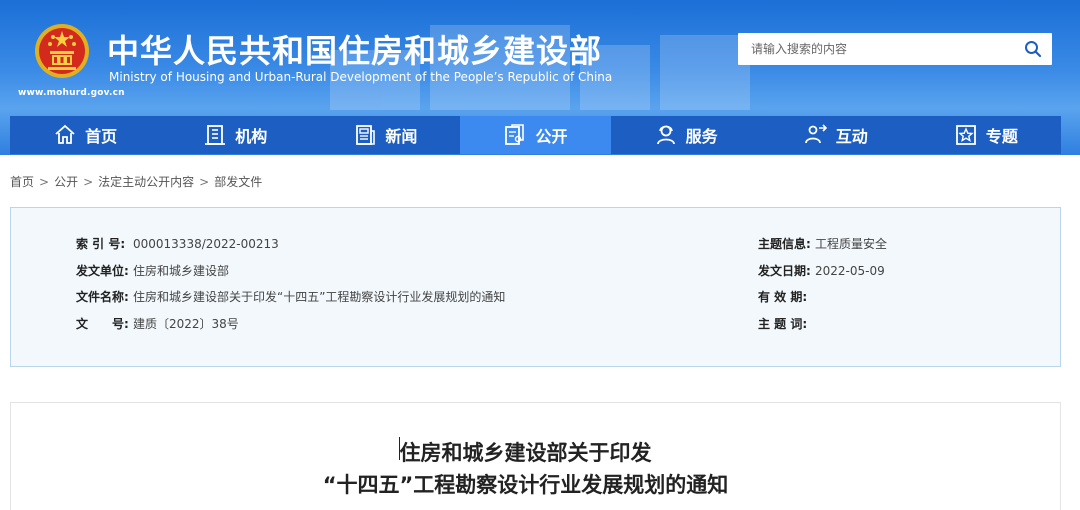 This screenshot has height=510, width=1080. Describe the element at coordinates (665, 135) in the screenshot. I see `service-icon` at that location.